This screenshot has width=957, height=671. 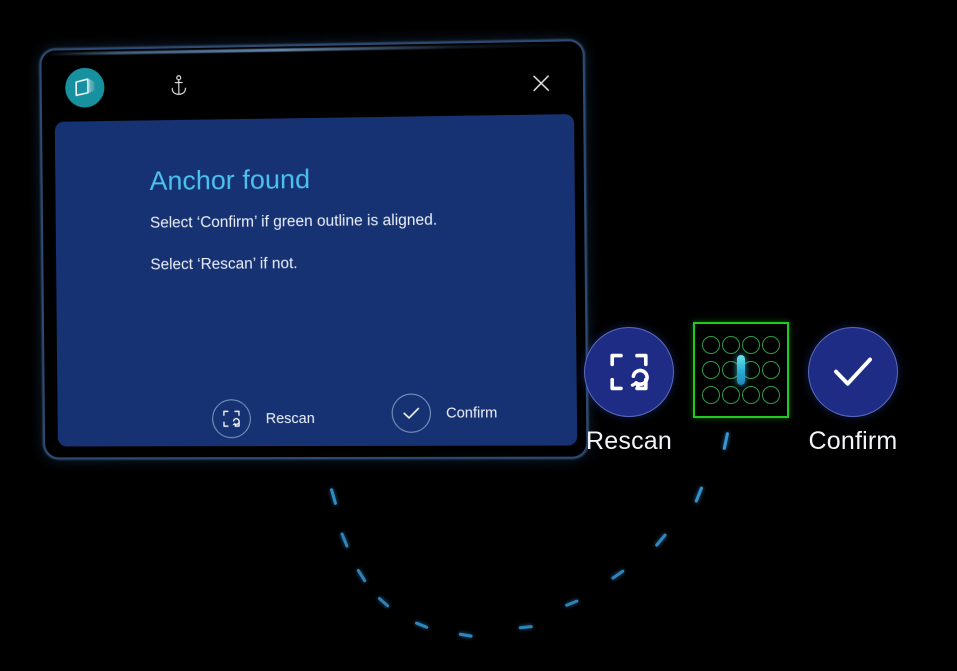 I want to click on confirm-action-button: Confirm, so click(x=853, y=391).